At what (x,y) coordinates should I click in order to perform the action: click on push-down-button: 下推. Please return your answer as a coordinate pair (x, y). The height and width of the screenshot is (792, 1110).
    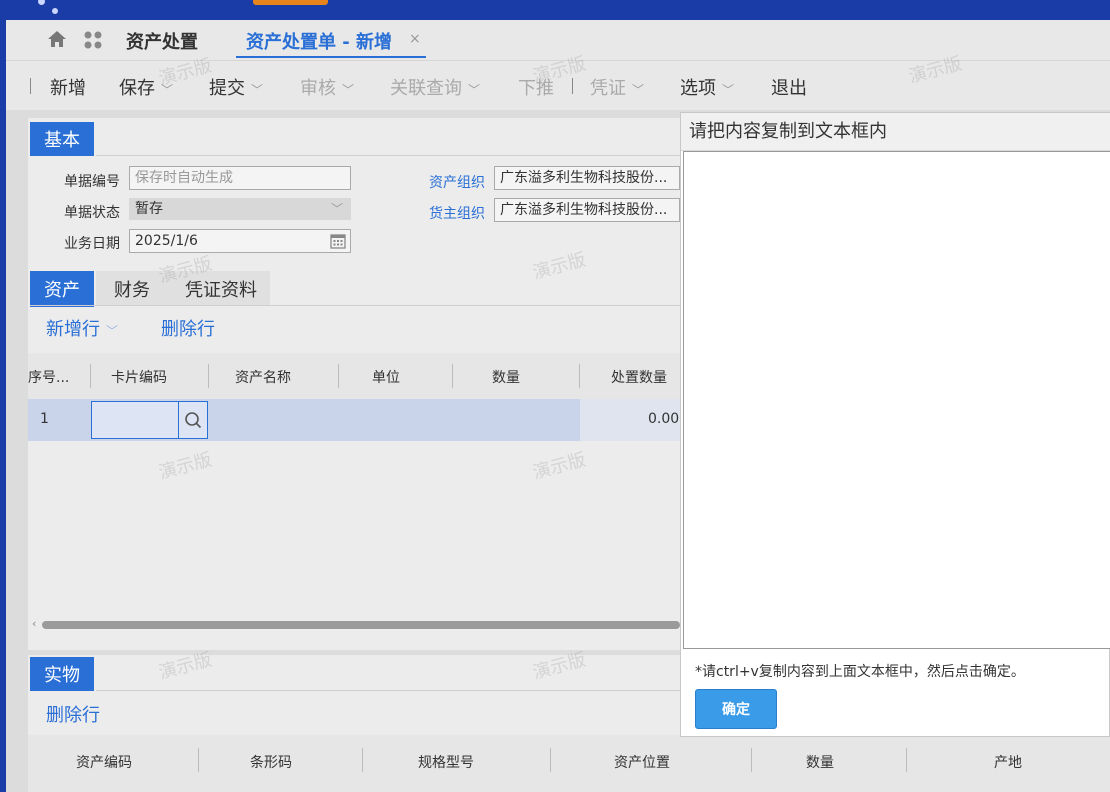
    Looking at the image, I should click on (536, 87).